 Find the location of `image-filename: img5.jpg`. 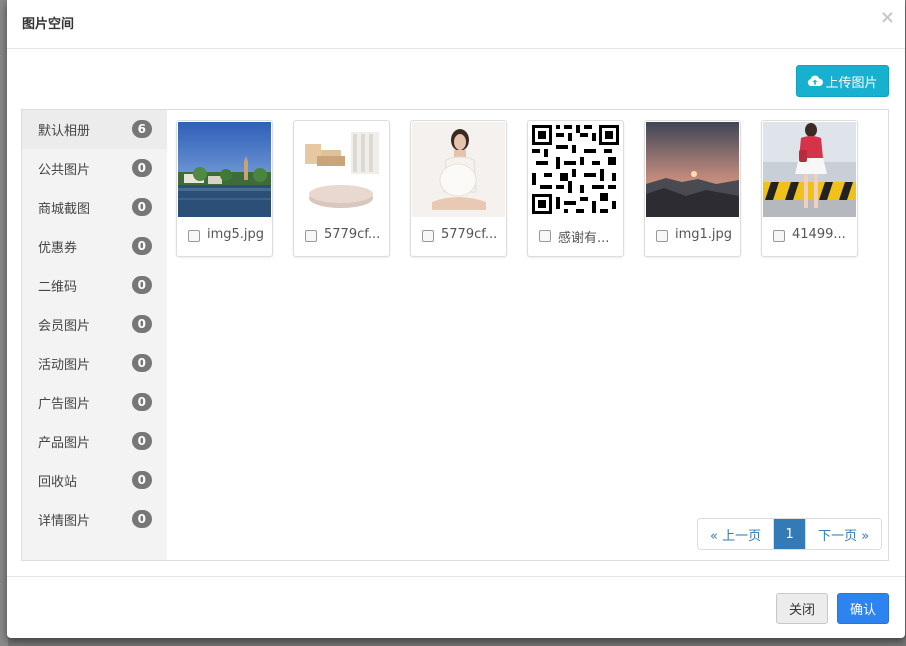

image-filename: img5.jpg is located at coordinates (236, 234).